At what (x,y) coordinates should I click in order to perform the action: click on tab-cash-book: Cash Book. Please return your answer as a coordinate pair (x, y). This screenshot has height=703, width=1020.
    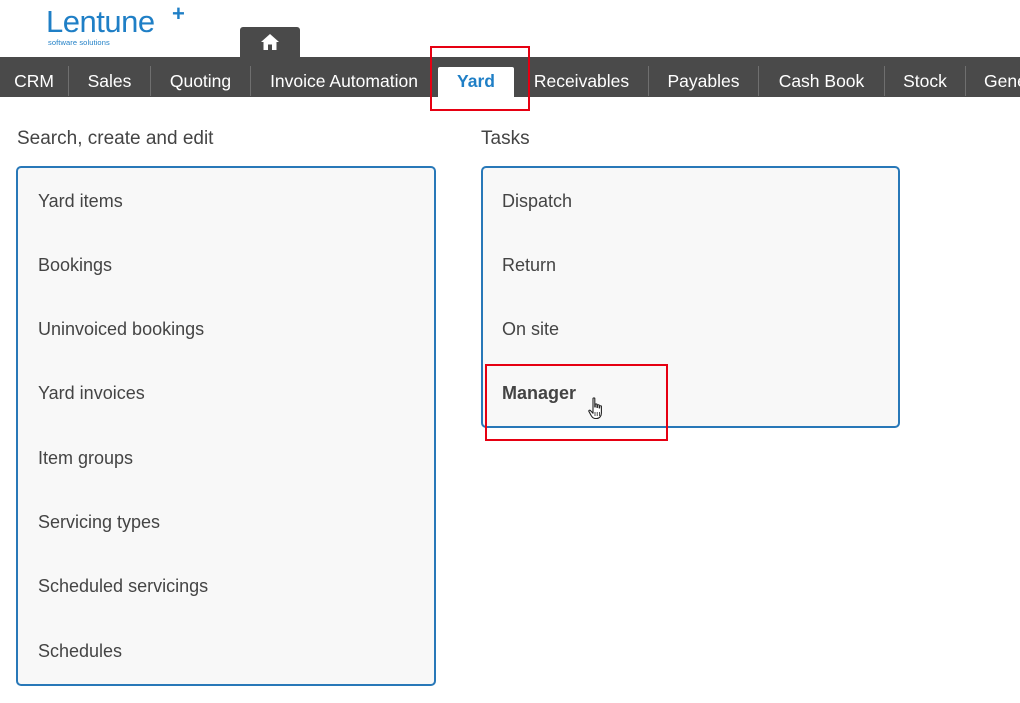
    Looking at the image, I should click on (821, 77).